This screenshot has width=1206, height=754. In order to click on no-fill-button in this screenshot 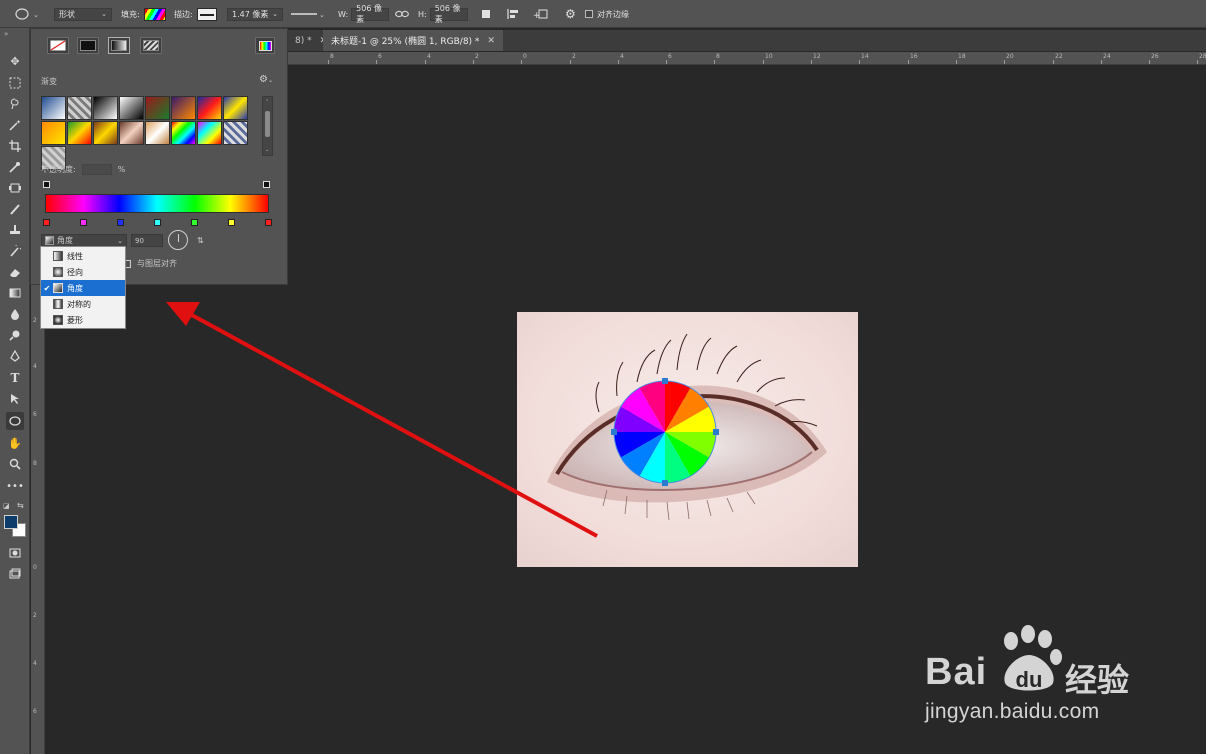, I will do `click(58, 45)`.